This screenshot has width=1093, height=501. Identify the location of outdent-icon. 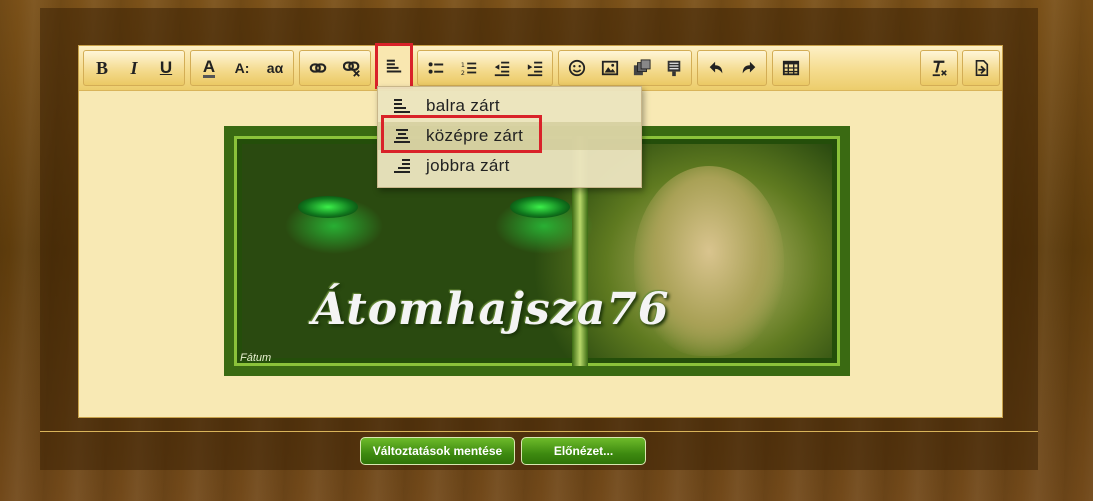
(502, 69).